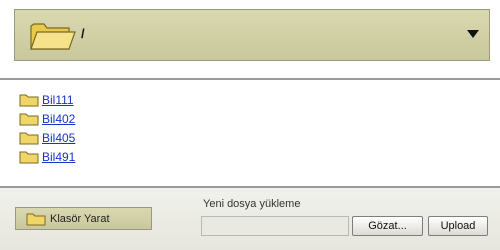 This screenshot has height=250, width=500. Describe the element at coordinates (473, 34) in the screenshot. I see `dropdown-arrow-icon` at that location.